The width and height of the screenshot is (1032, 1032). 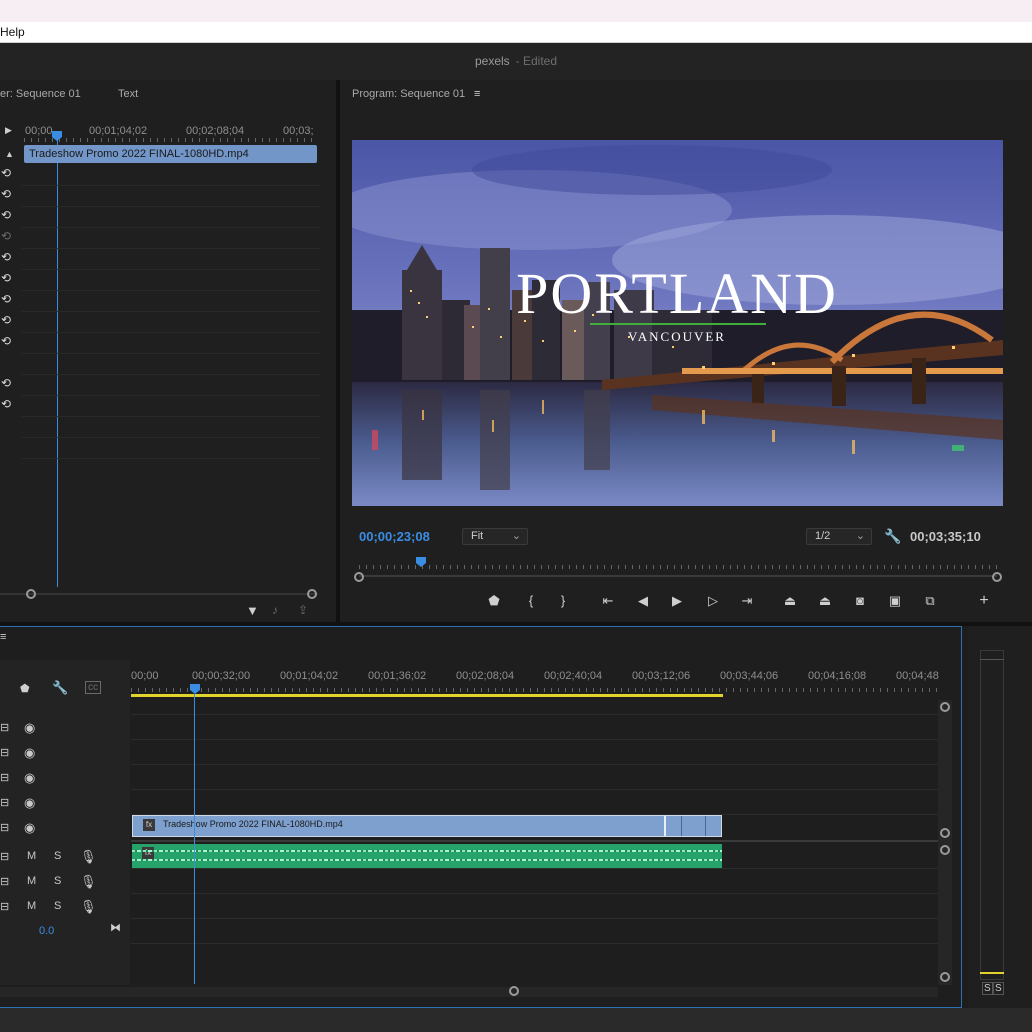 I want to click on src-scroll-knob-left, so click(x=31, y=594).